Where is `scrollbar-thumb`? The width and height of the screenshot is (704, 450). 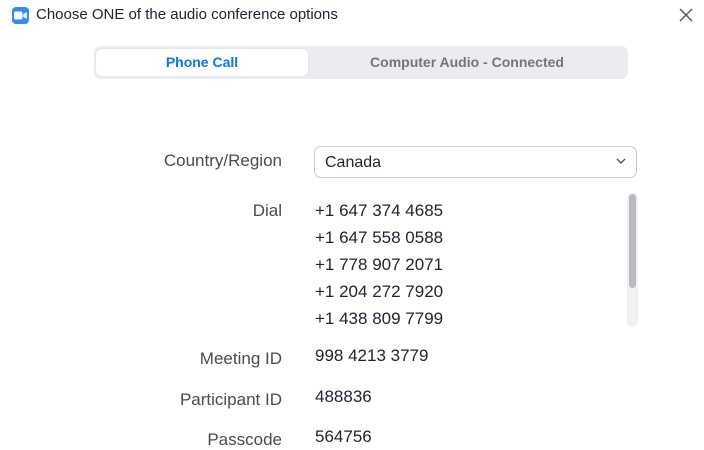
scrollbar-thumb is located at coordinates (632, 241).